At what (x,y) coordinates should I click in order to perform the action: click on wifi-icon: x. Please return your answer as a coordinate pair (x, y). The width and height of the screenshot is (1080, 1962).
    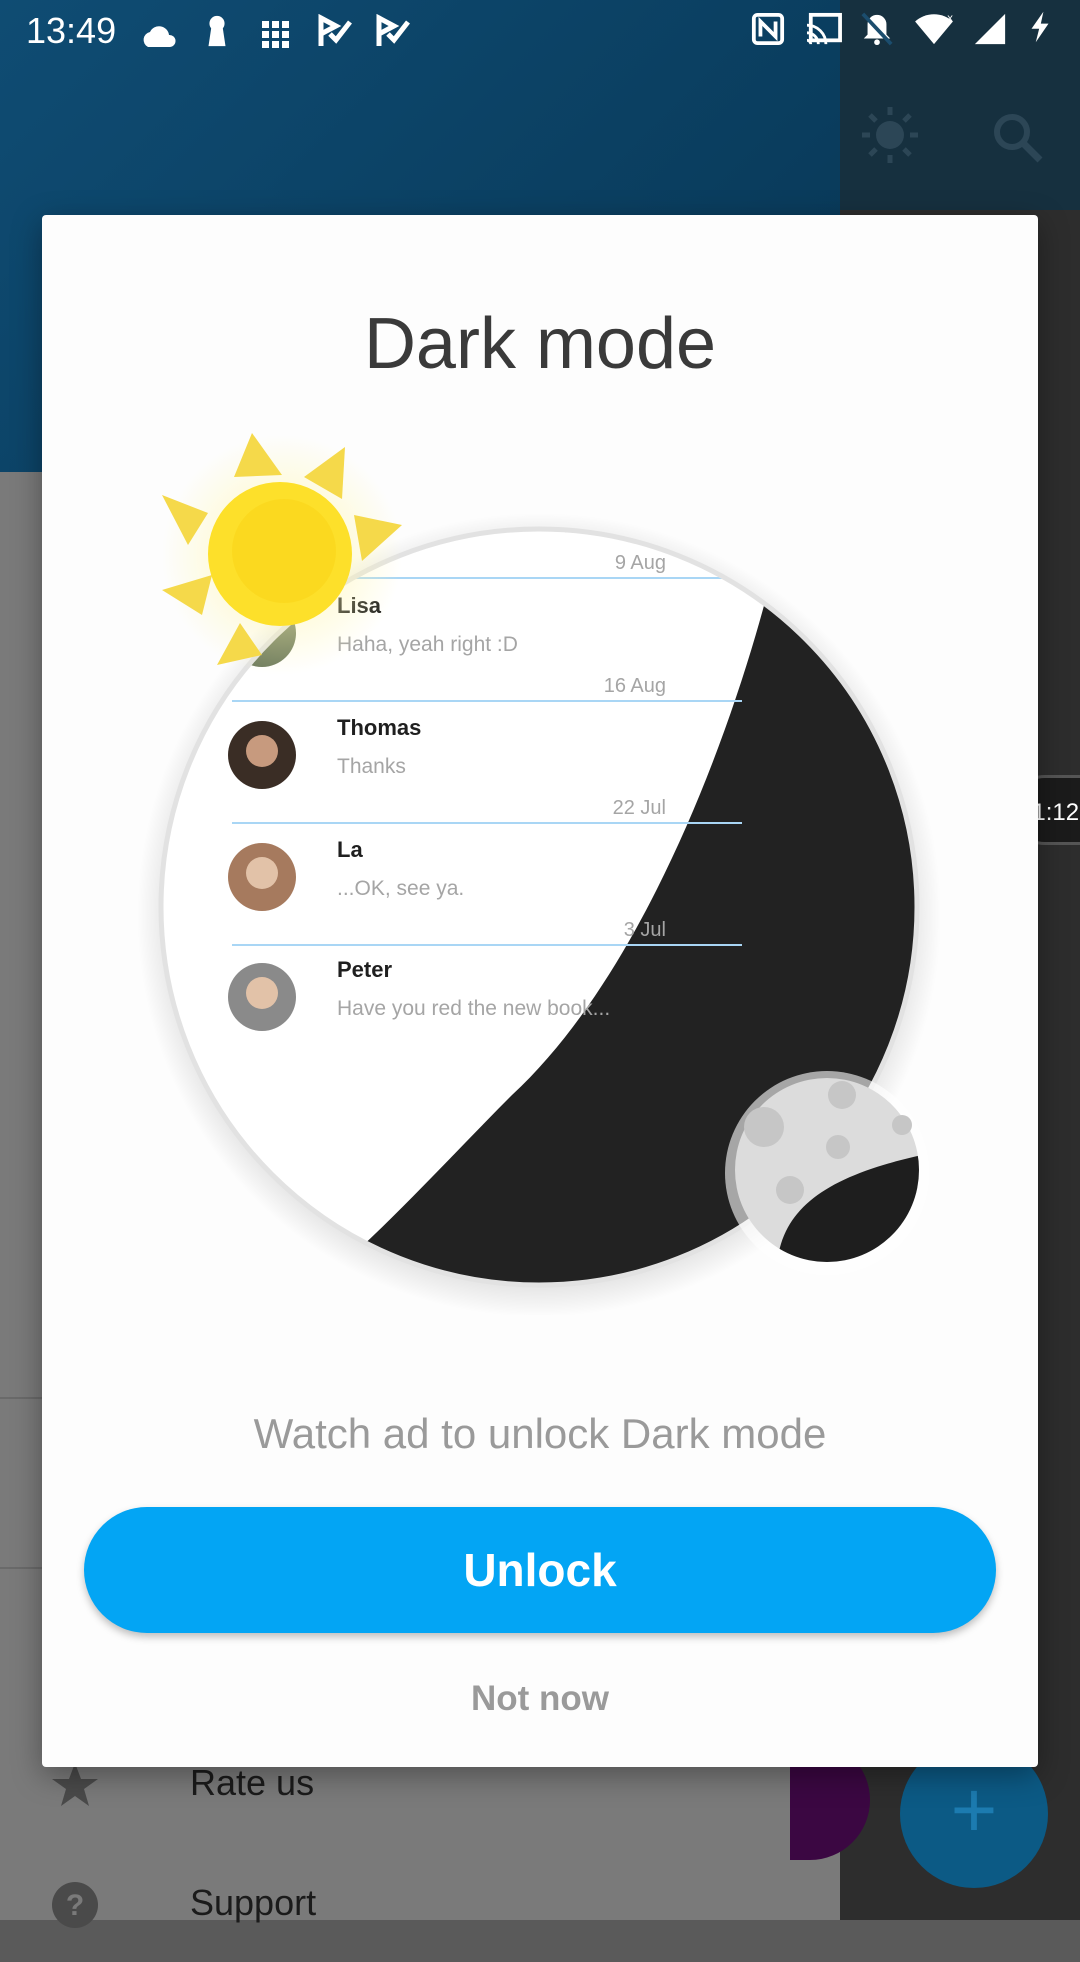
    Looking at the image, I should click on (934, 28).